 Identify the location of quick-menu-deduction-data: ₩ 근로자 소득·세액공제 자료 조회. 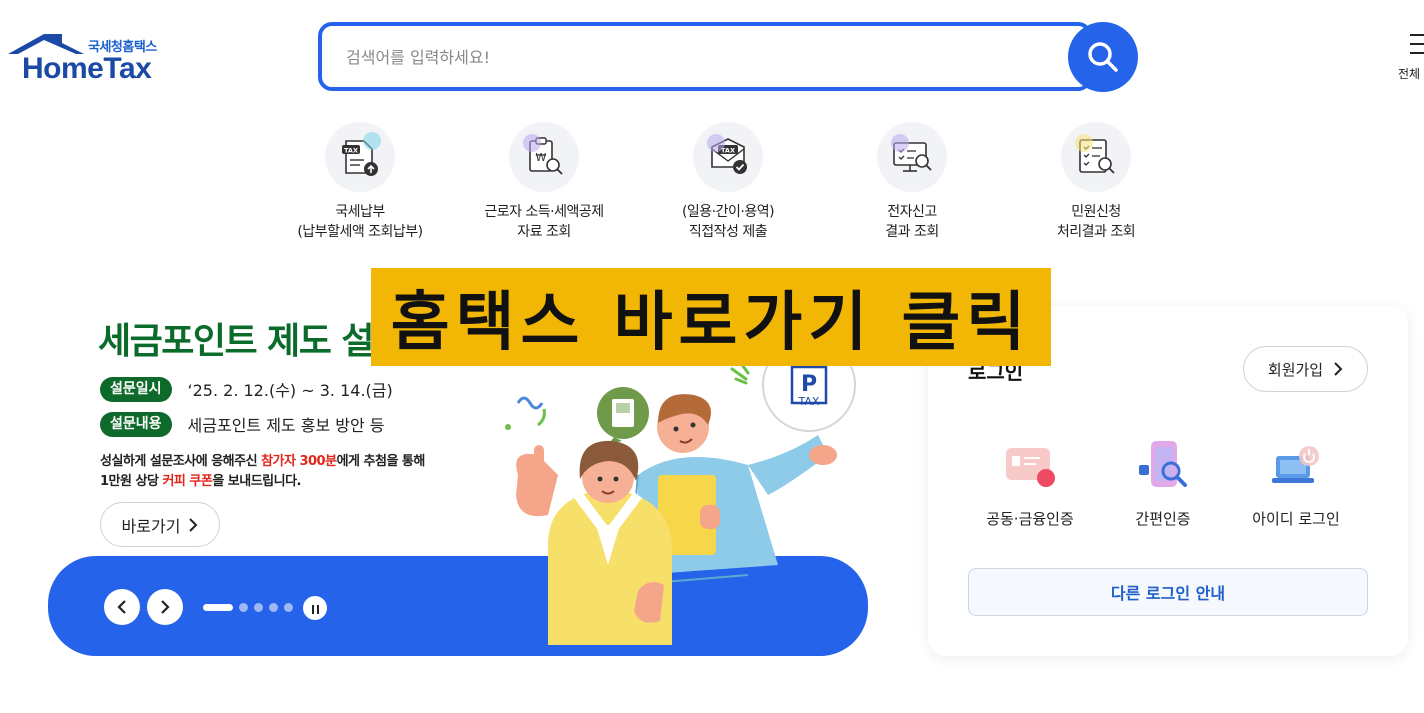
(544, 182).